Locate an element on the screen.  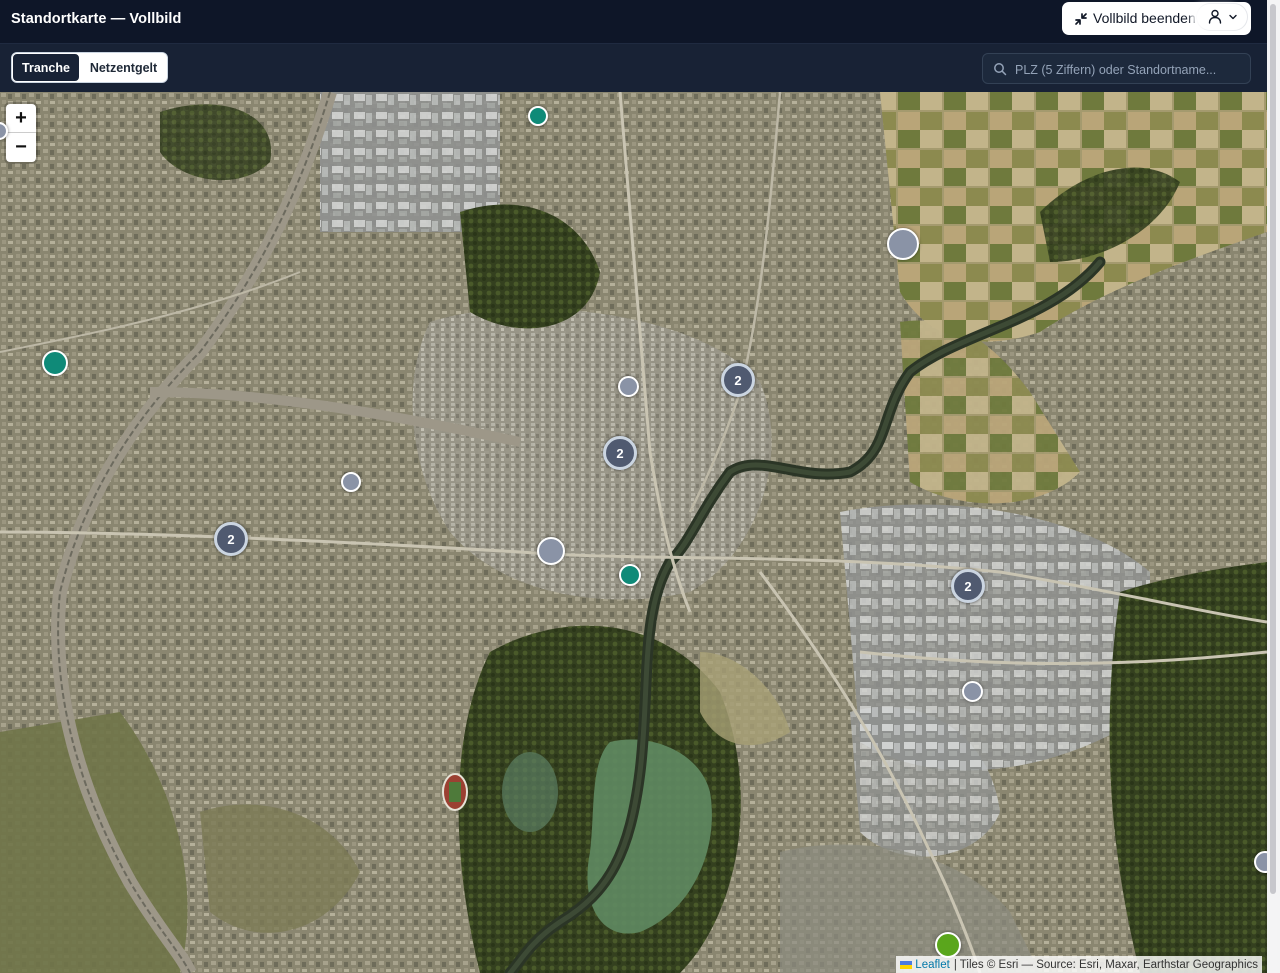
page-scrollbar is located at coordinates (1273, 486).